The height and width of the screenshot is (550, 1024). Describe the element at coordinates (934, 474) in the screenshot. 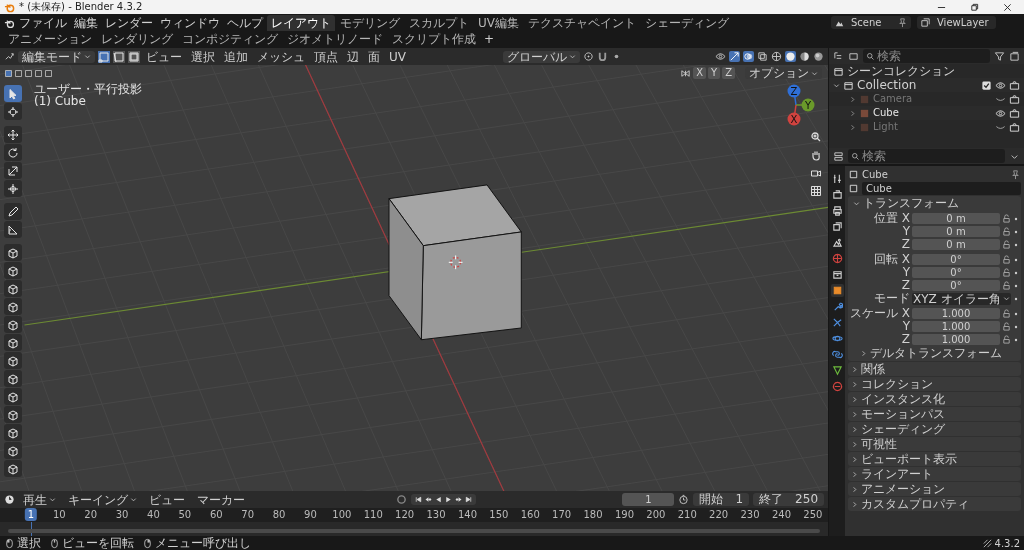

I see `panel-header: ラインアート` at that location.